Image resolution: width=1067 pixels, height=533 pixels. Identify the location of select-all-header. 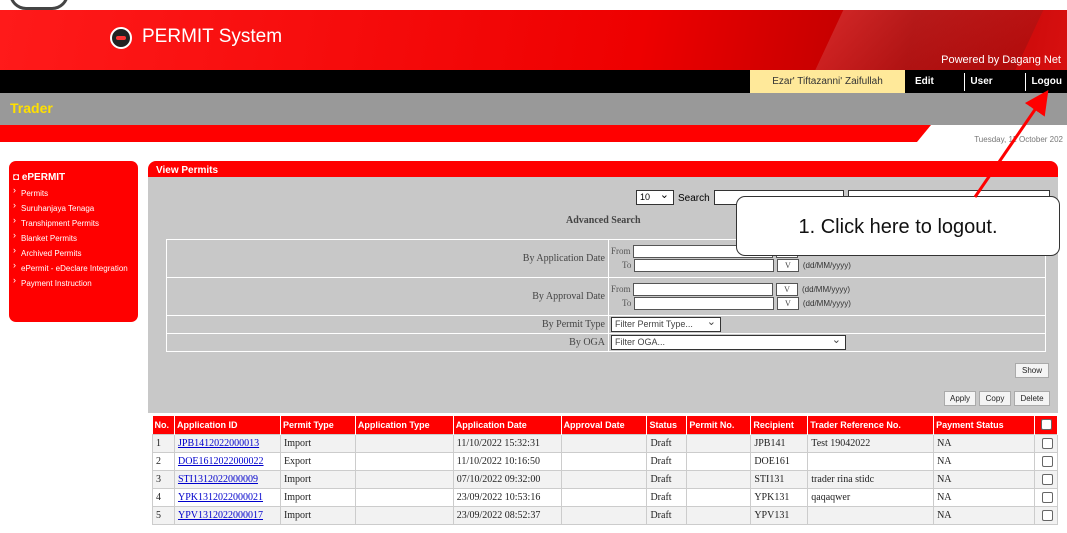
(1046, 425).